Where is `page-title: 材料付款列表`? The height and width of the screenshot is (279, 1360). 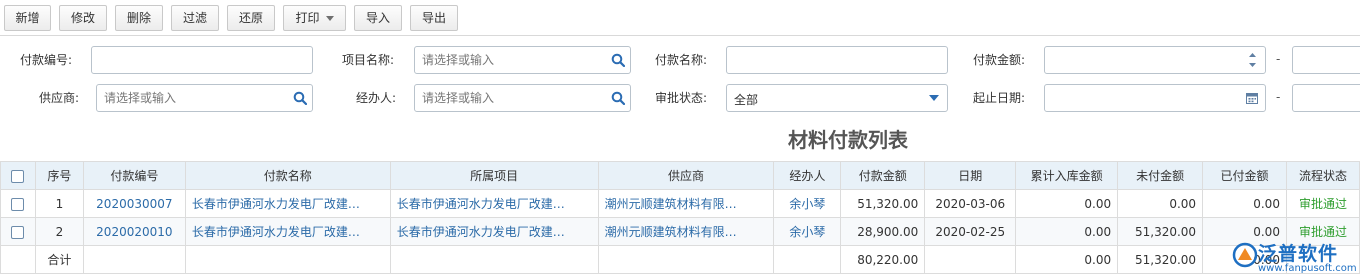
page-title: 材料付款列表 is located at coordinates (848, 140).